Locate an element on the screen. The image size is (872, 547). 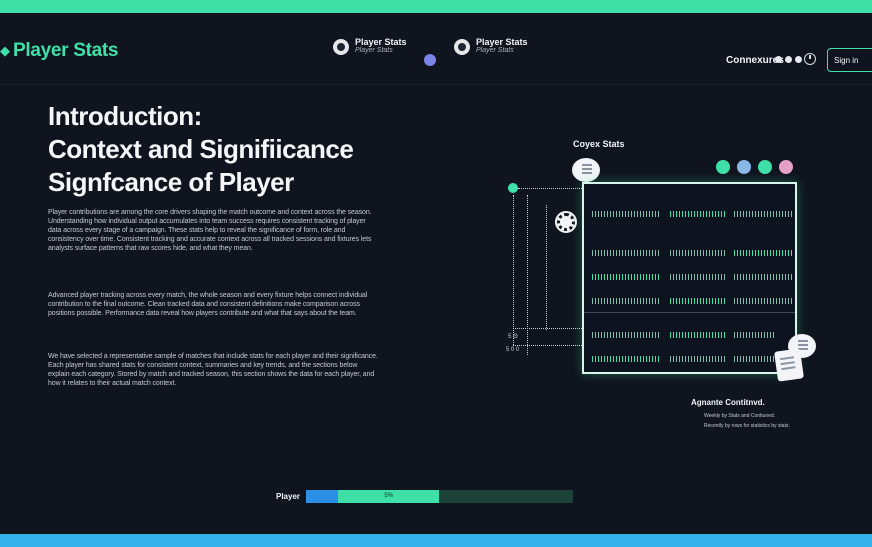
clock-icon is located at coordinates (810, 59).